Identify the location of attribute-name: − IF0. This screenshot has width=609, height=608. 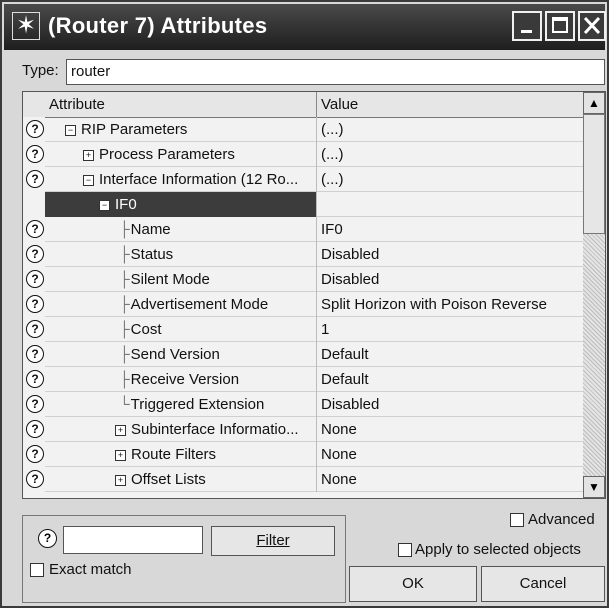
(118, 204).